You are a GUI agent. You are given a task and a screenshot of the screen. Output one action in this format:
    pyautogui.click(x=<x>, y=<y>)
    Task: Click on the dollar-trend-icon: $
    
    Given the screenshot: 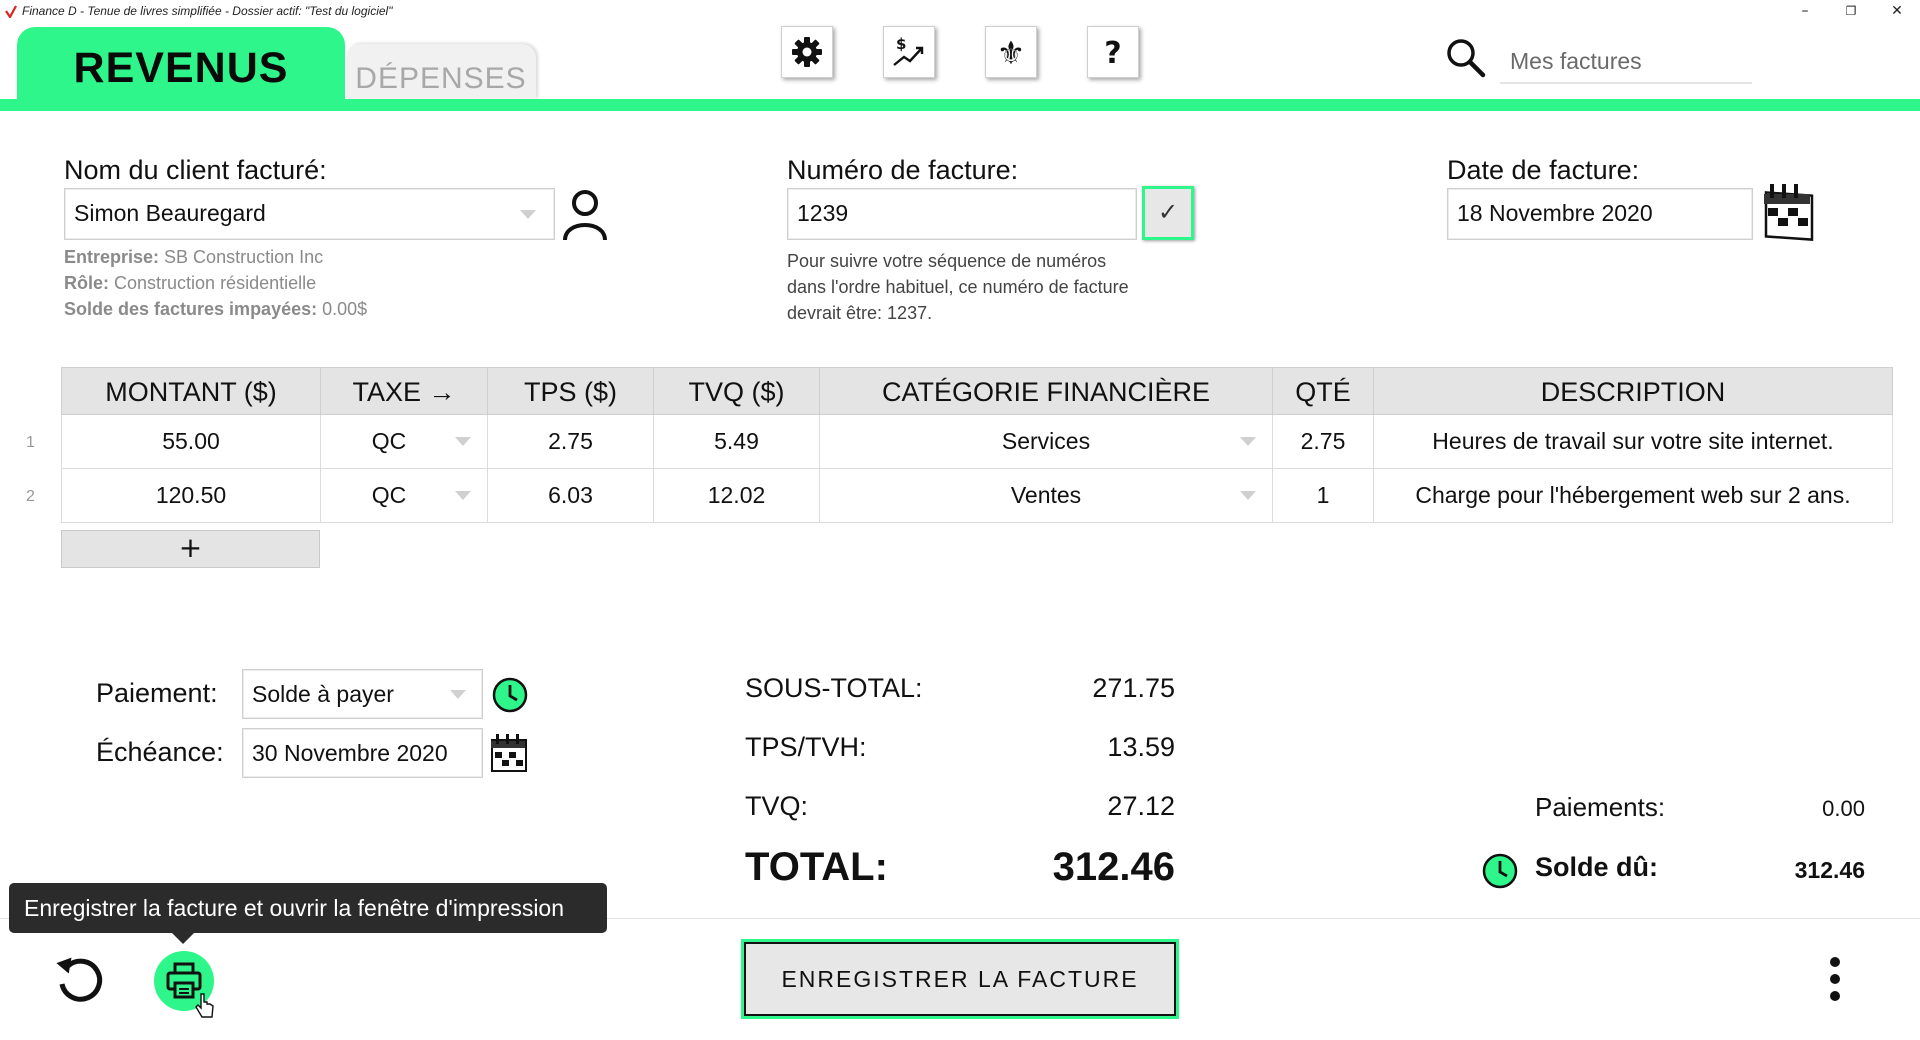 What is the action you would take?
    pyautogui.click(x=908, y=50)
    